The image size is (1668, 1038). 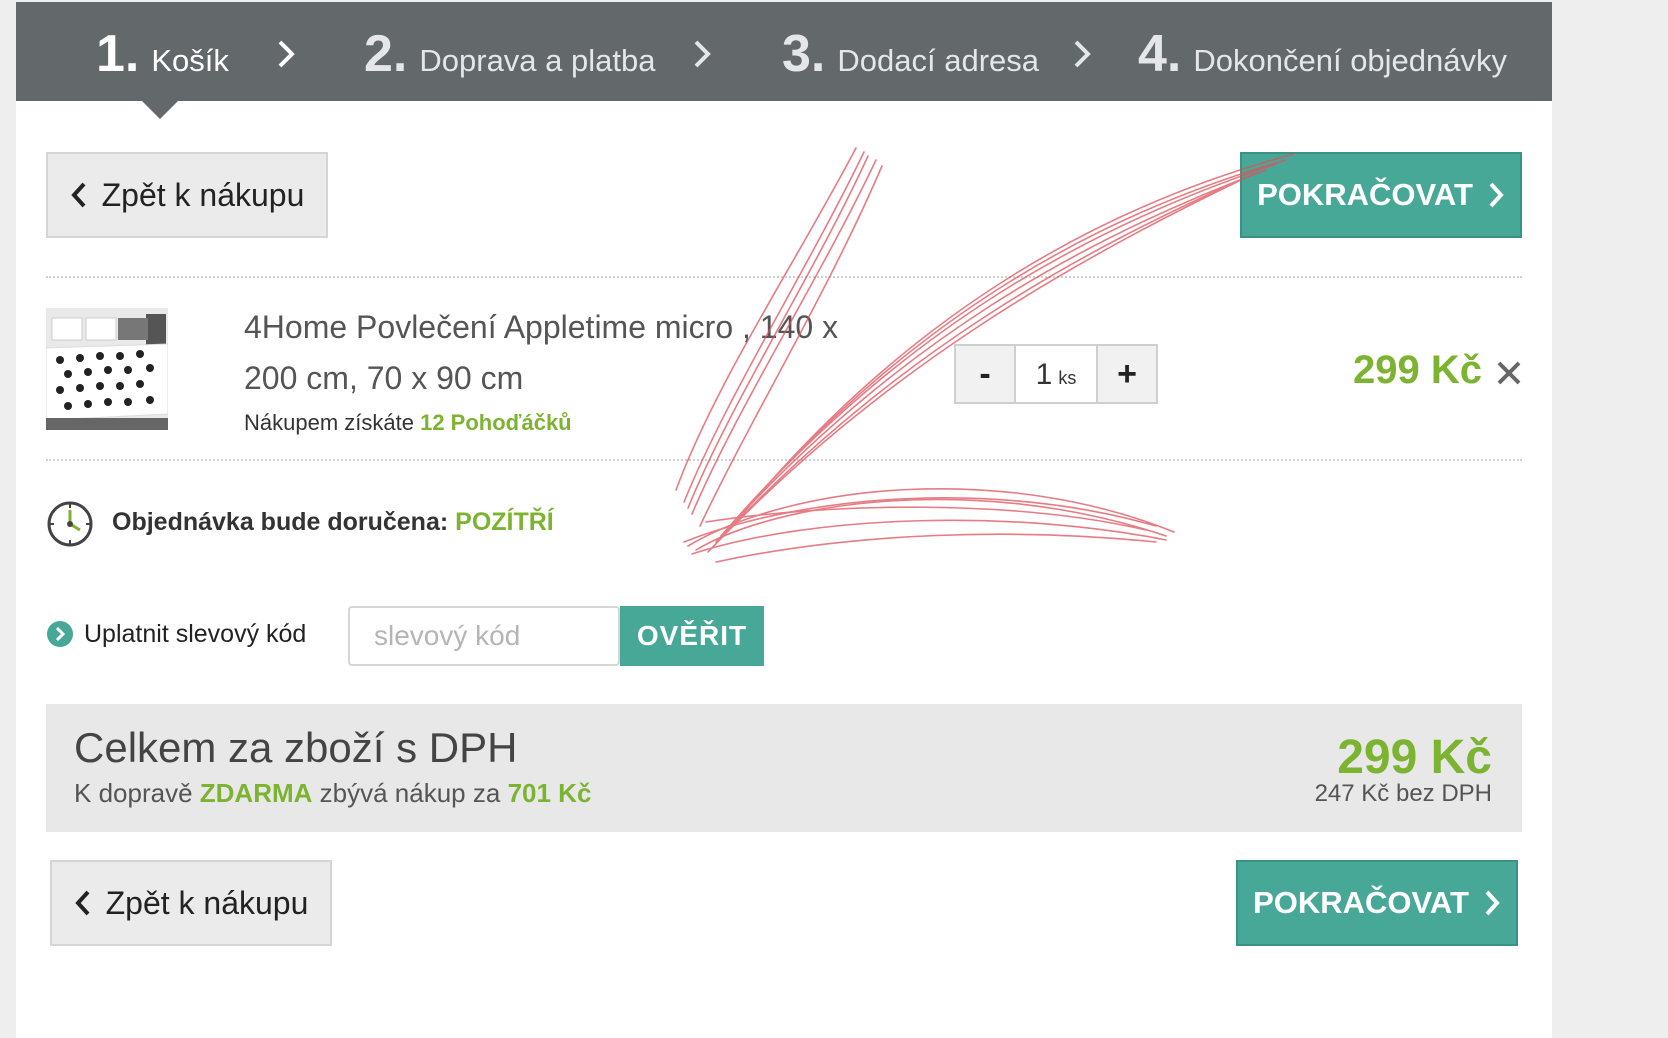 What do you see at coordinates (1127, 374) in the screenshot?
I see `increase-quantity-button: +` at bounding box center [1127, 374].